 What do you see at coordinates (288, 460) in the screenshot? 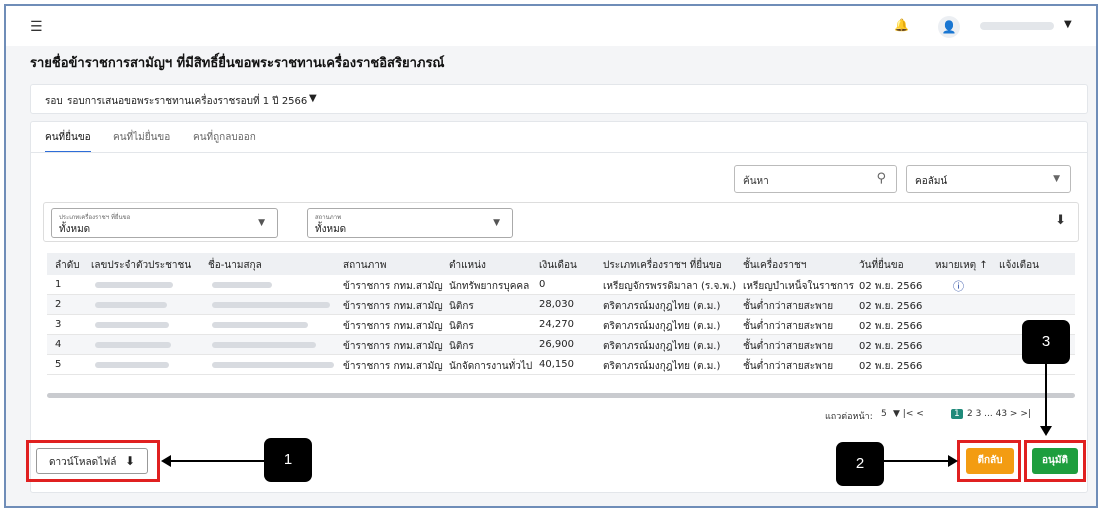
I see `callout-1: 1` at bounding box center [288, 460].